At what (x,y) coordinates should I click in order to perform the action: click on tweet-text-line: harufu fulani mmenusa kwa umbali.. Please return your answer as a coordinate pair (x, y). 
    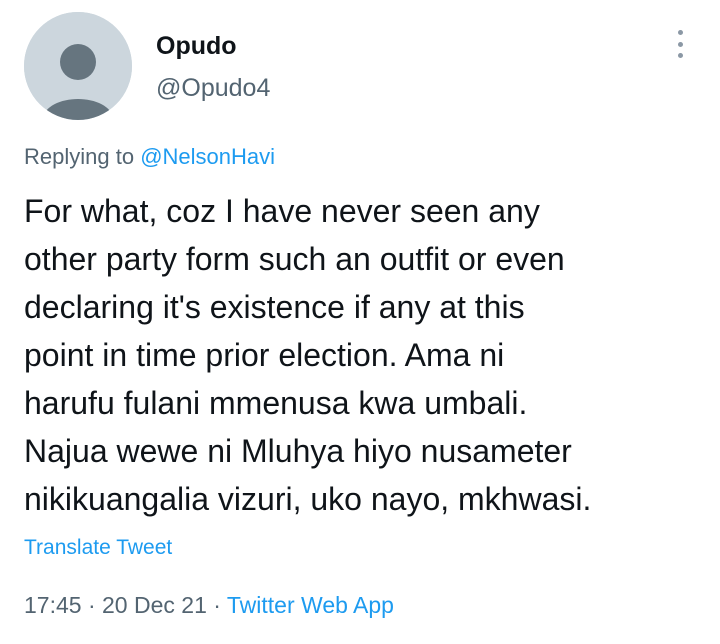
    Looking at the image, I should click on (276, 403).